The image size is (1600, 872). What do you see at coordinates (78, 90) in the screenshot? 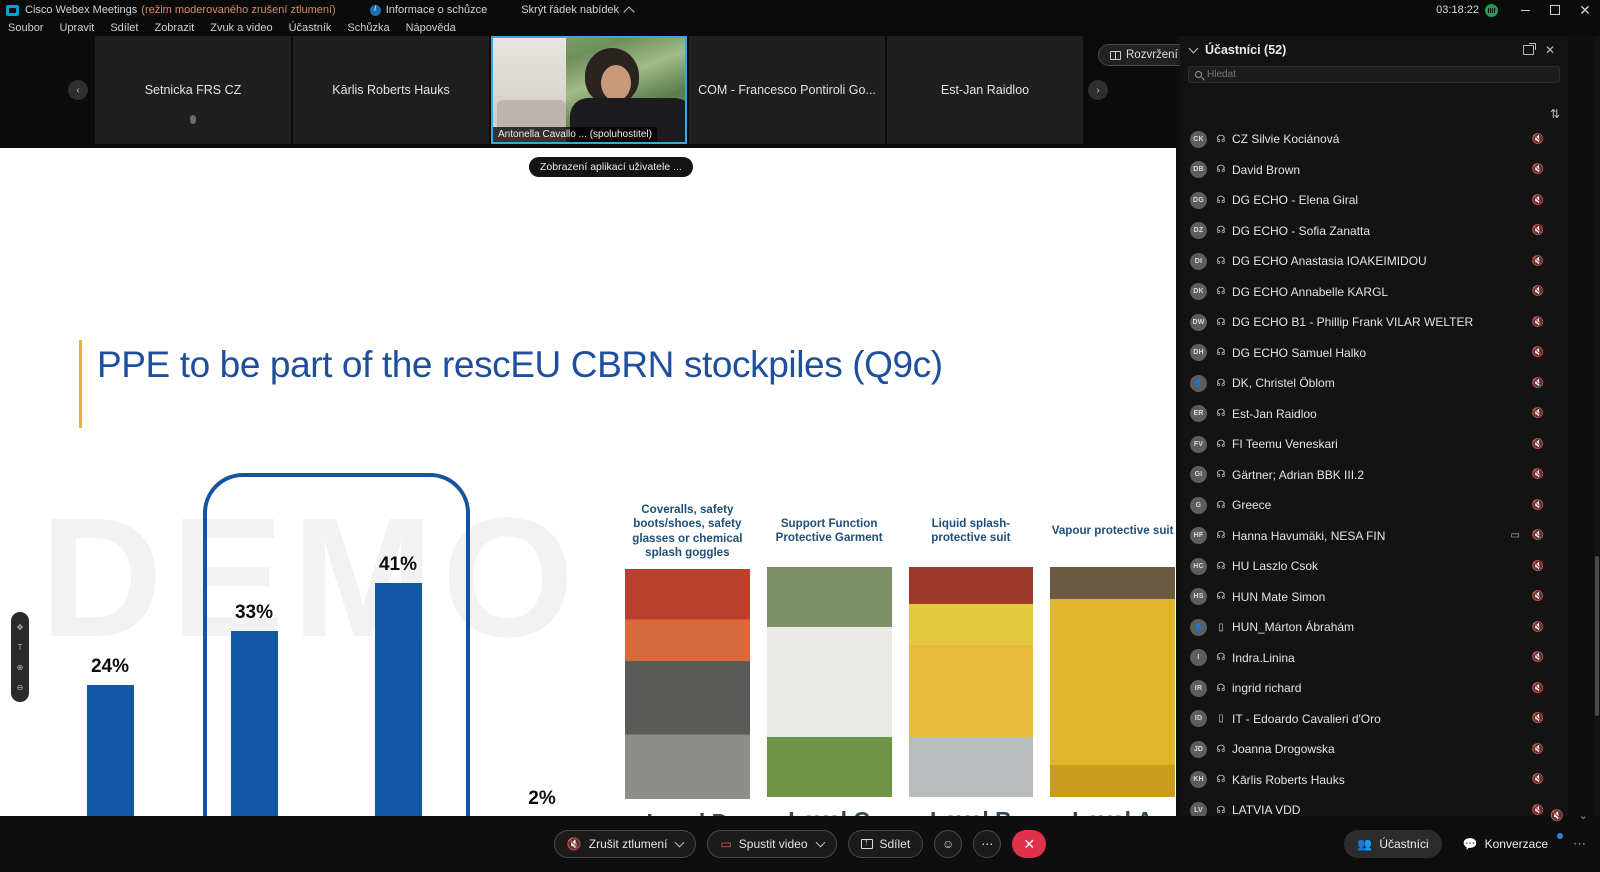
I see `filmstrip-prev-button: ‹` at bounding box center [78, 90].